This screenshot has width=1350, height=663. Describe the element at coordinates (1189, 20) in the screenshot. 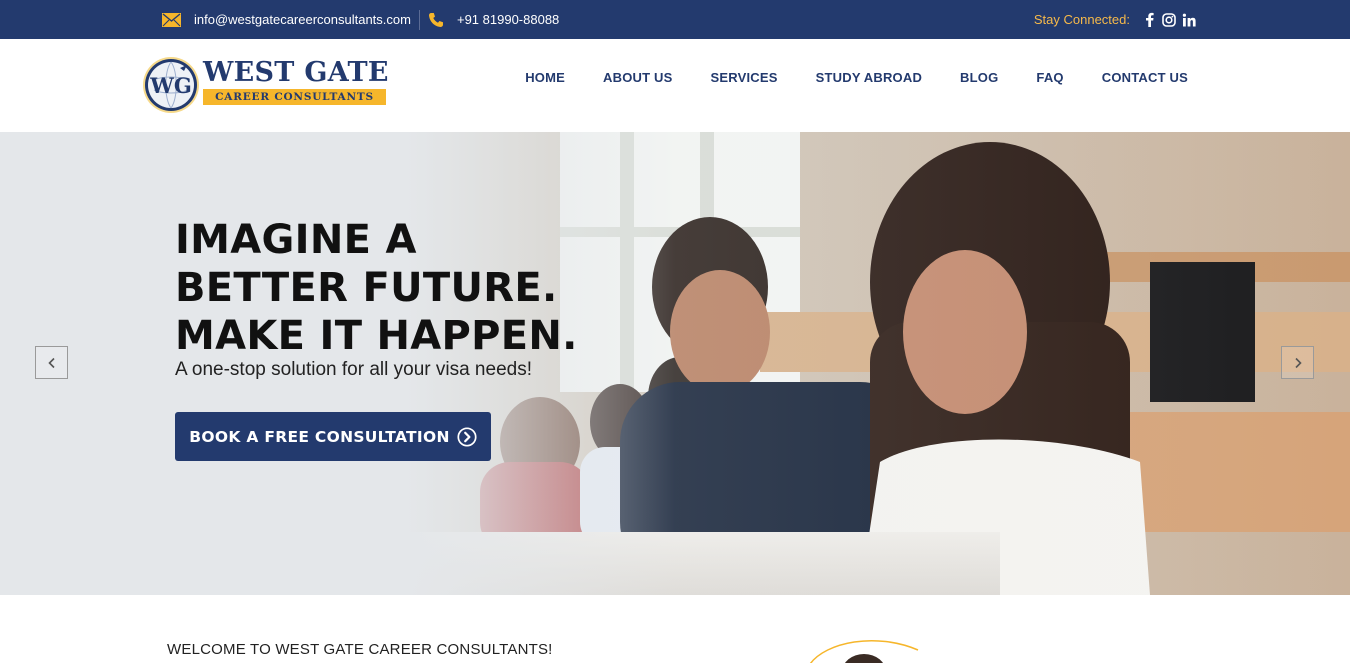

I see `linkedin-icon` at that location.